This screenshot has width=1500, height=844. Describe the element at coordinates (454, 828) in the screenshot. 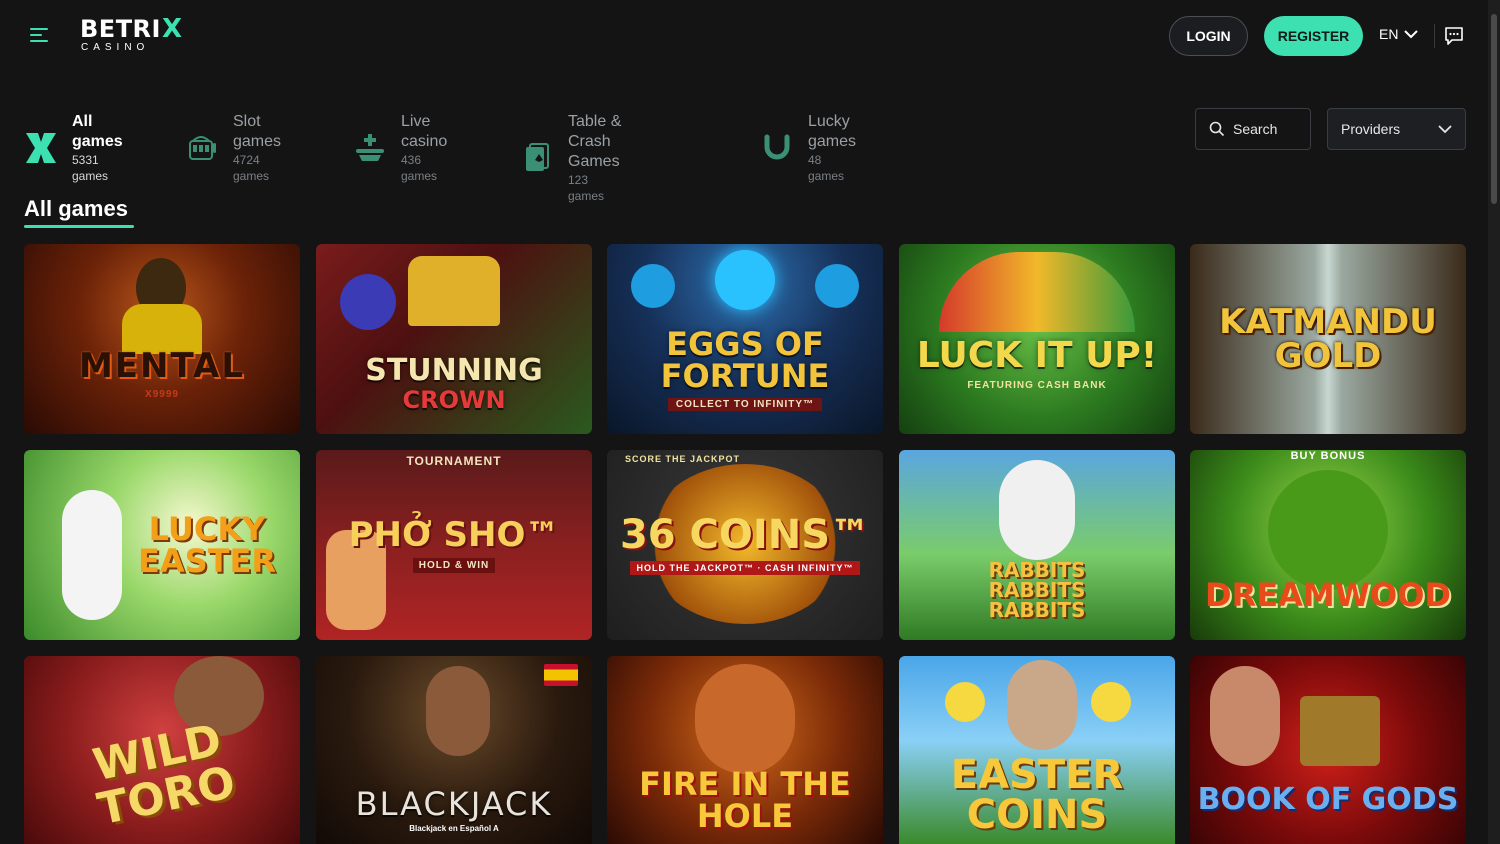

I see `game-subtitle: Blackjack en Español A` at that location.